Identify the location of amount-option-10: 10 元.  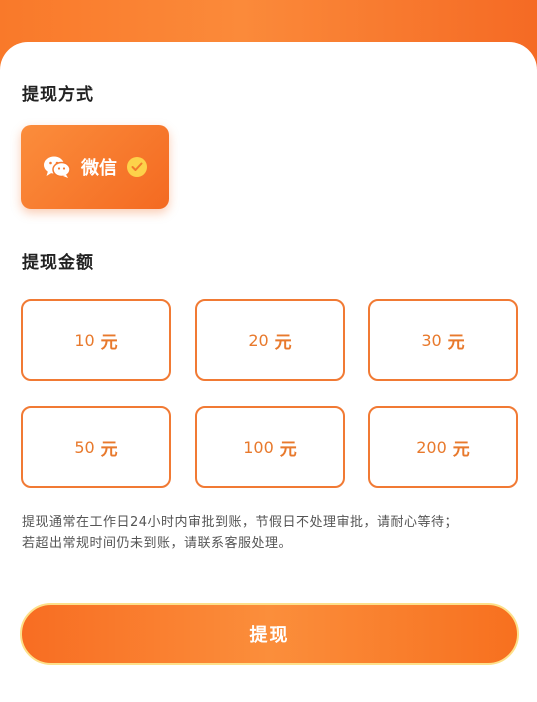
(96, 340).